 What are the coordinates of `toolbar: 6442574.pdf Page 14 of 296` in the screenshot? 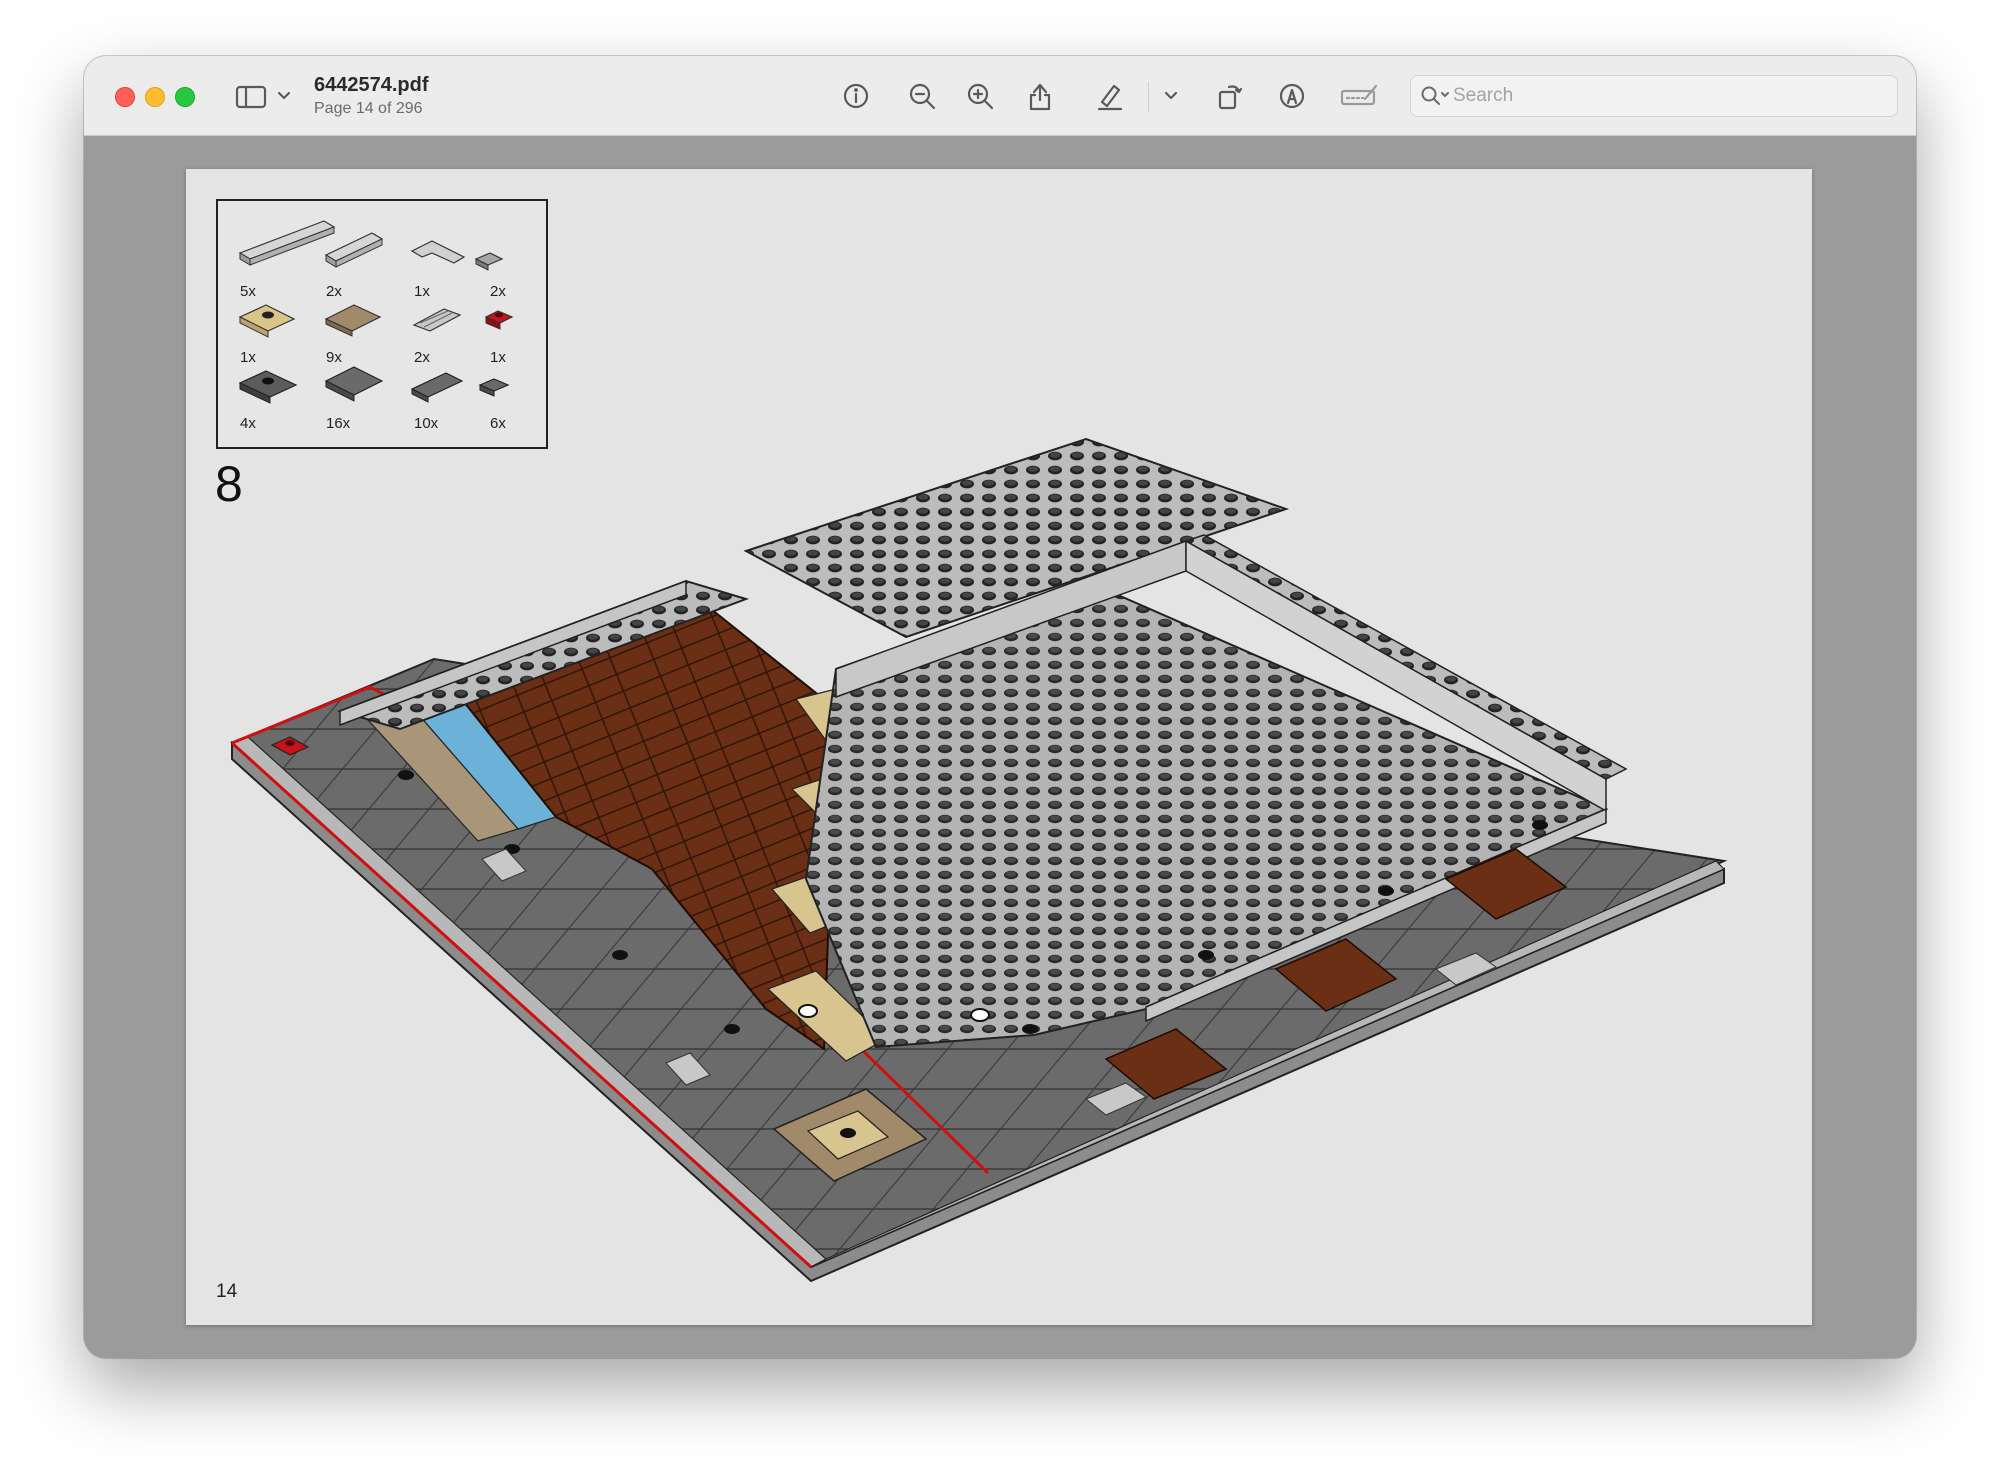 It's located at (1000, 96).